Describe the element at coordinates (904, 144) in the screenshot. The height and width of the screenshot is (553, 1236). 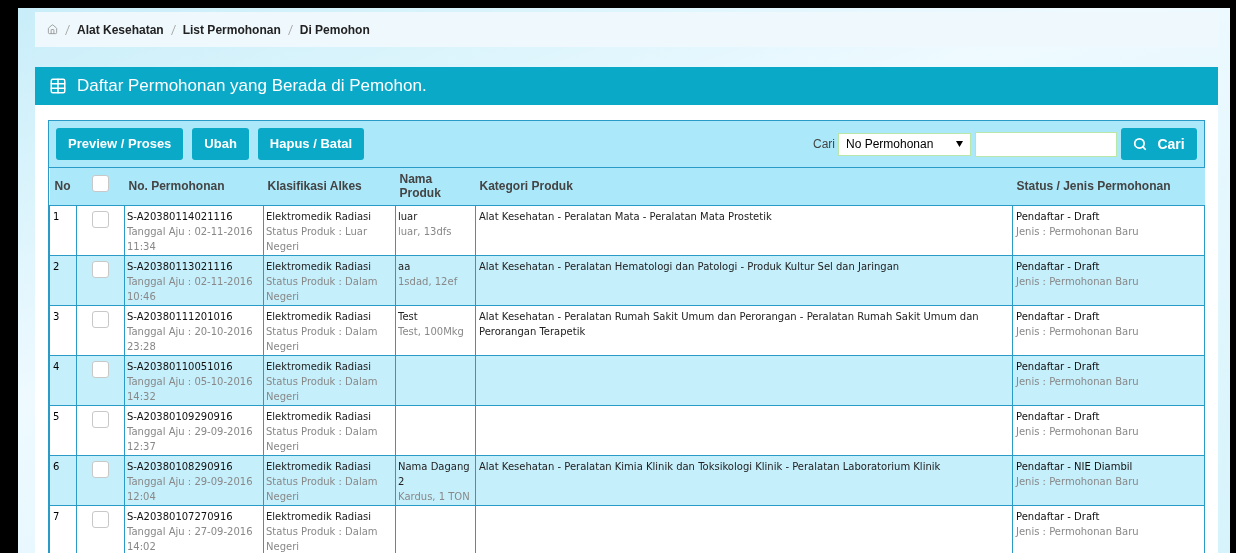
I see `search-type-select: No Permohonan` at that location.